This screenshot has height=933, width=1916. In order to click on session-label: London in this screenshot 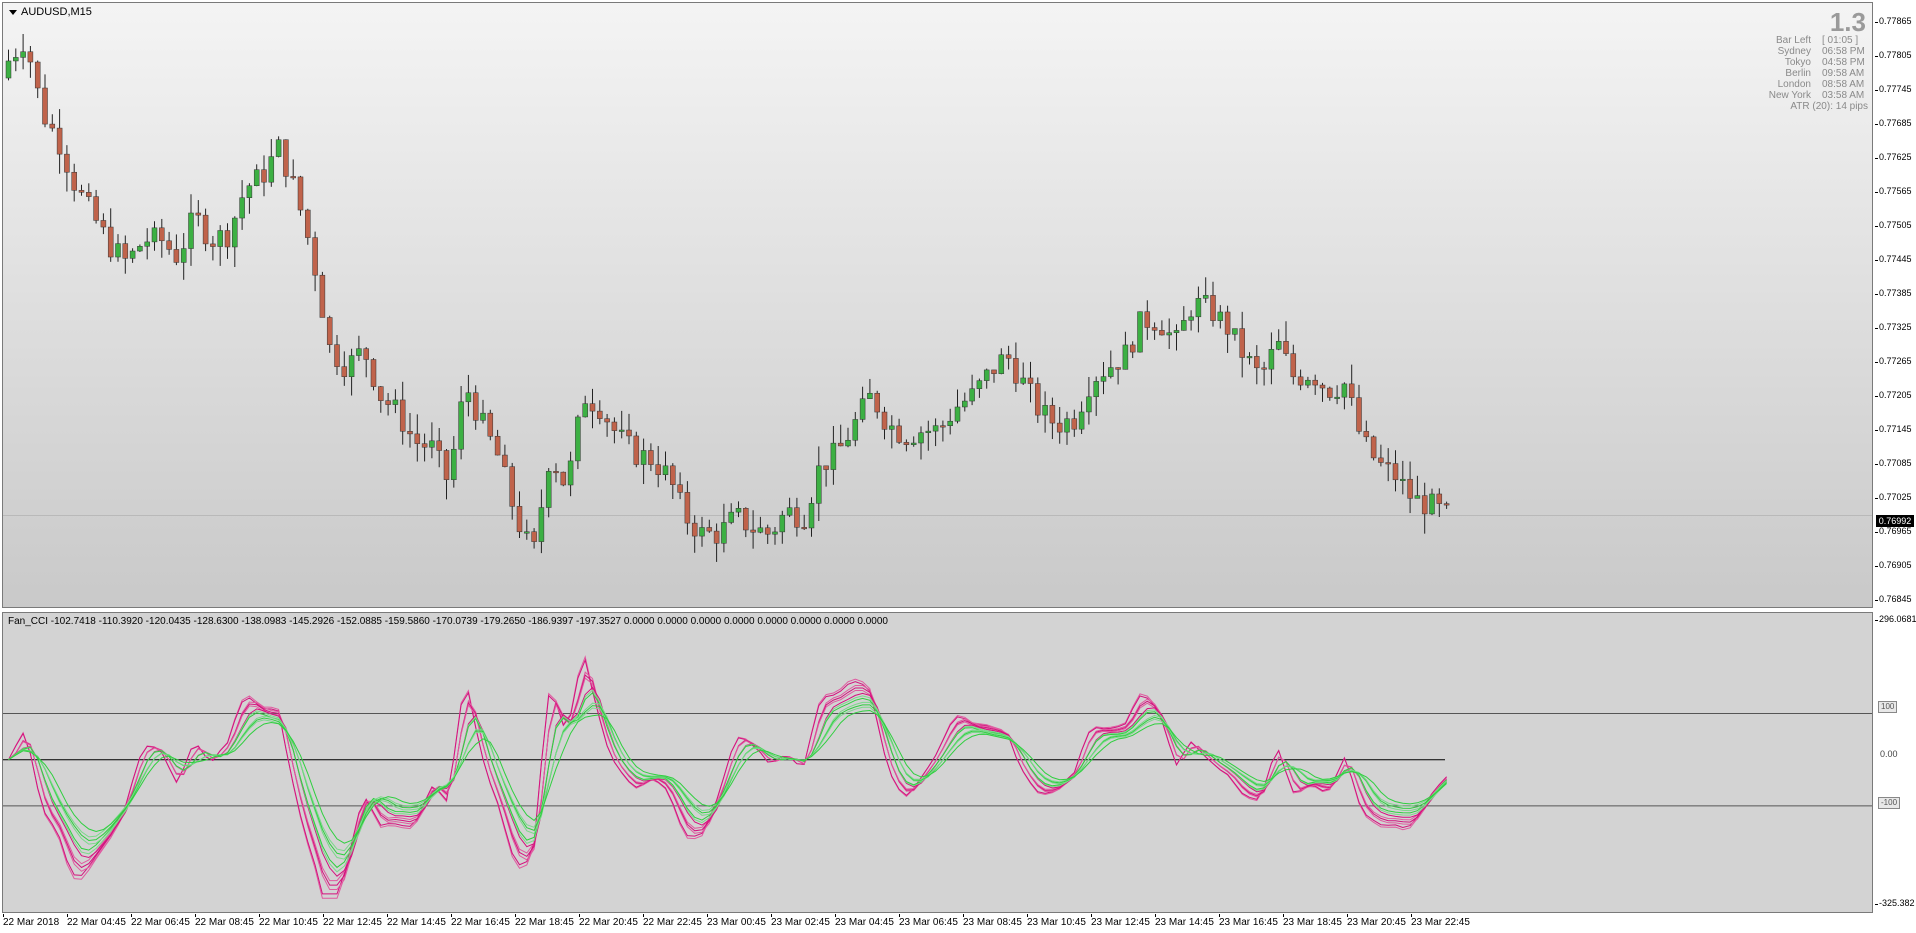, I will do `click(1794, 84)`.